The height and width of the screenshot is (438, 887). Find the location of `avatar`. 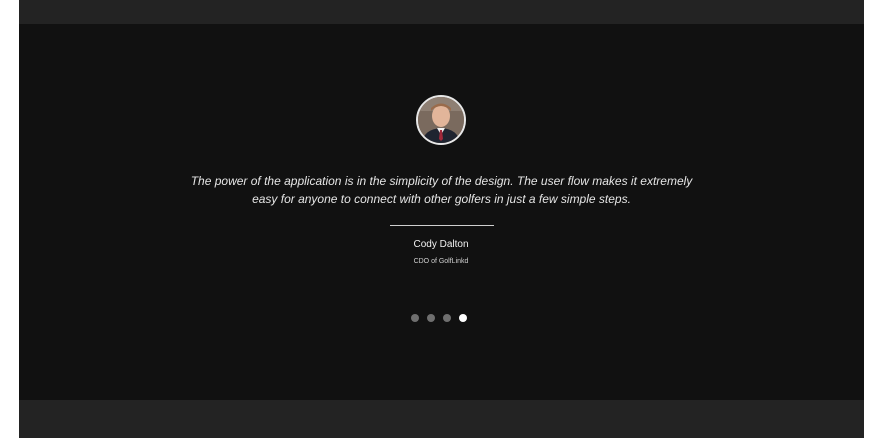

avatar is located at coordinates (441, 120).